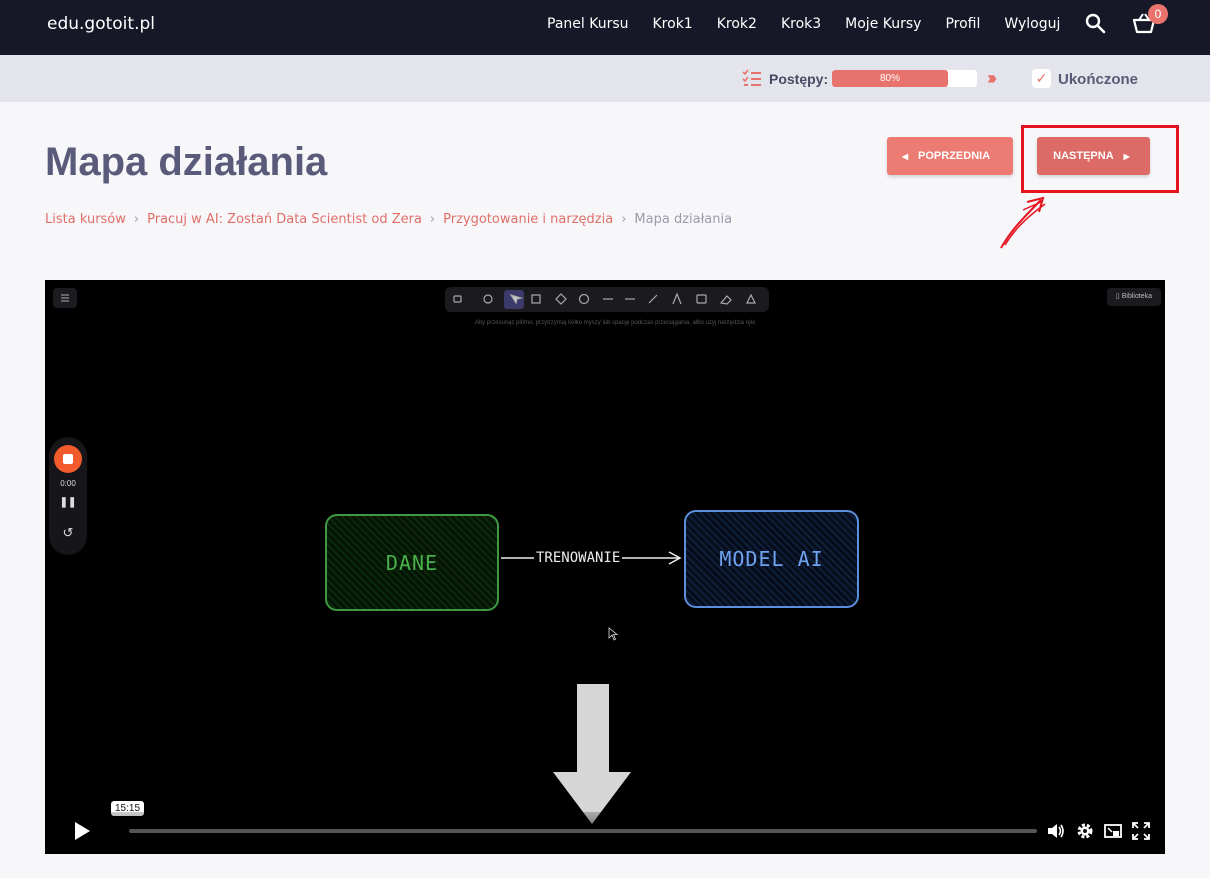 The height and width of the screenshot is (878, 1210). Describe the element at coordinates (1023, 222) in the screenshot. I see `annotation-arrow-icon` at that location.